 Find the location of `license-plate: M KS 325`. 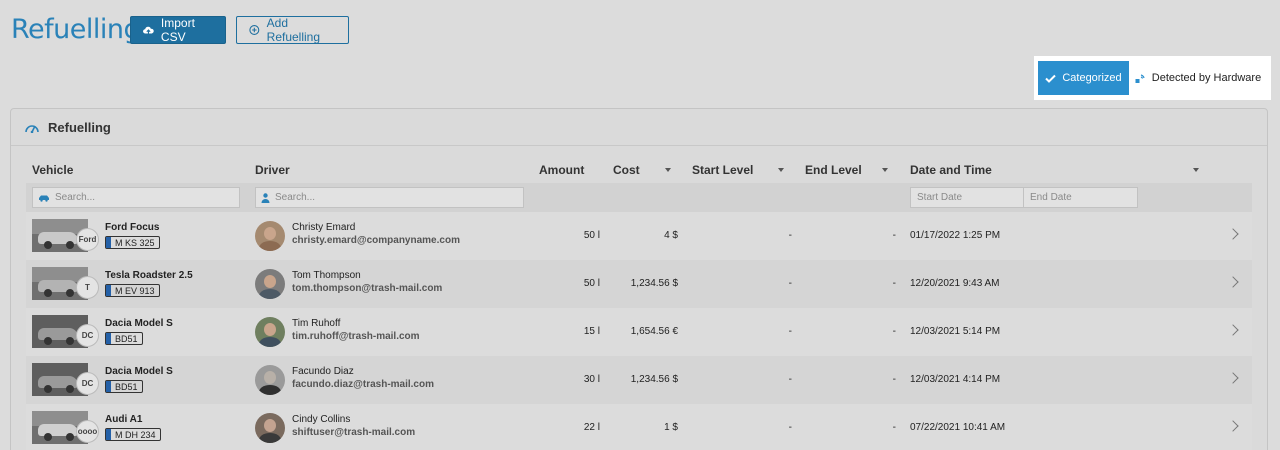

license-plate: M KS 325 is located at coordinates (132, 242).